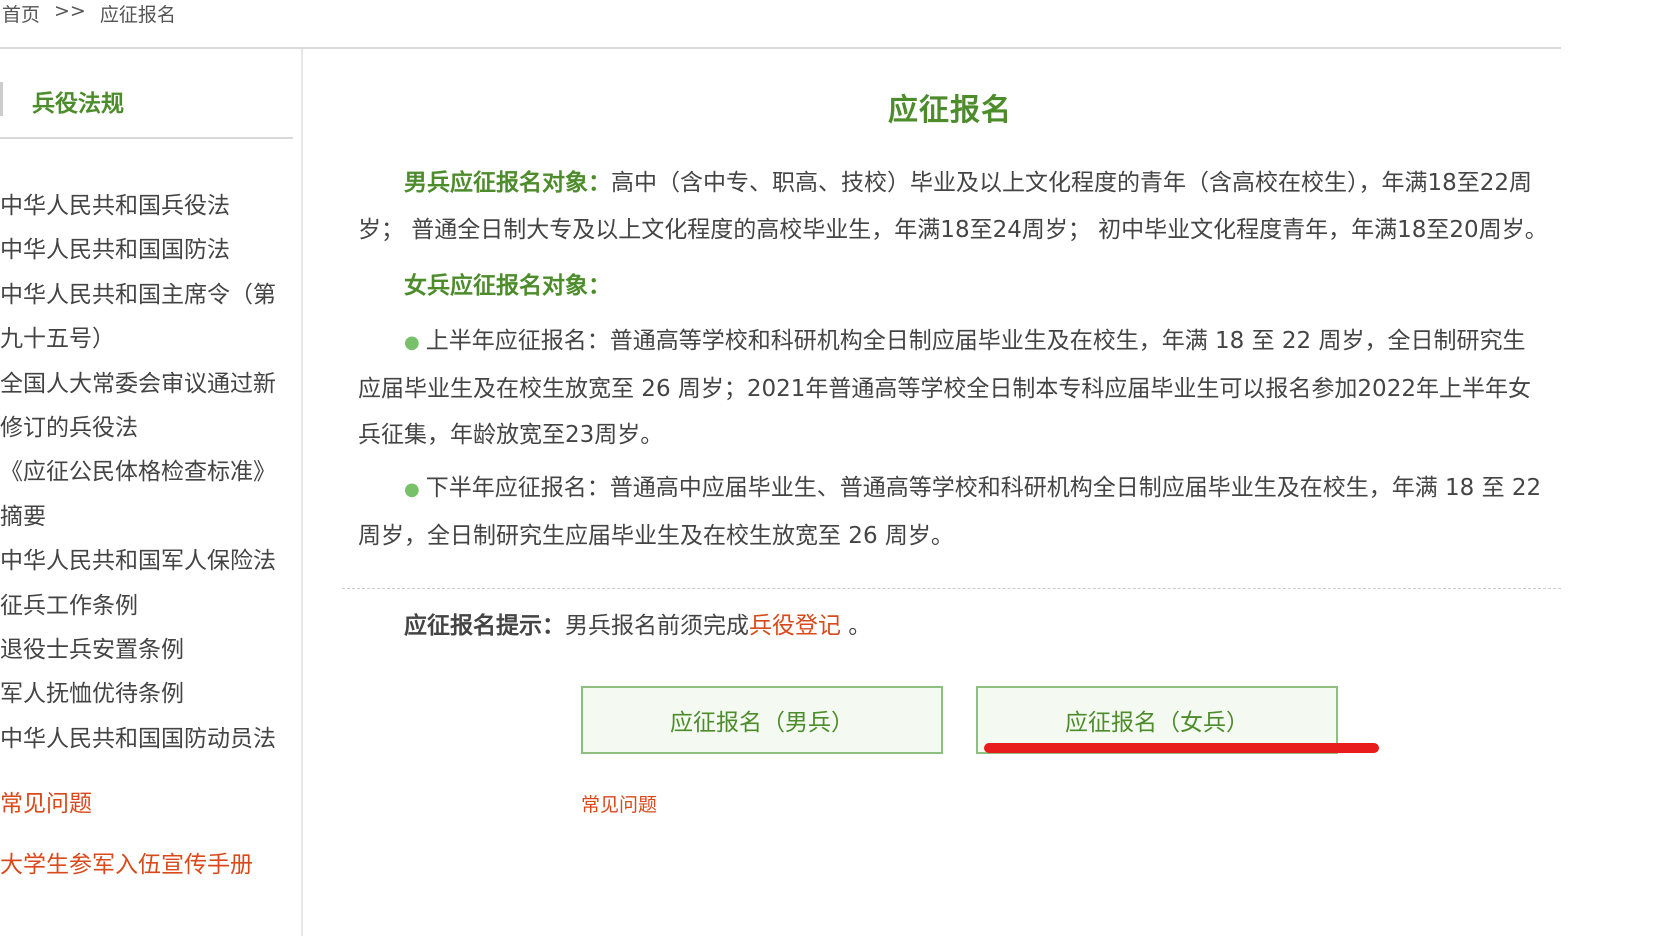  Describe the element at coordinates (145, 739) in the screenshot. I see `law-item-defense-mobilization-law: 中华人民共和国国防动员法` at that location.